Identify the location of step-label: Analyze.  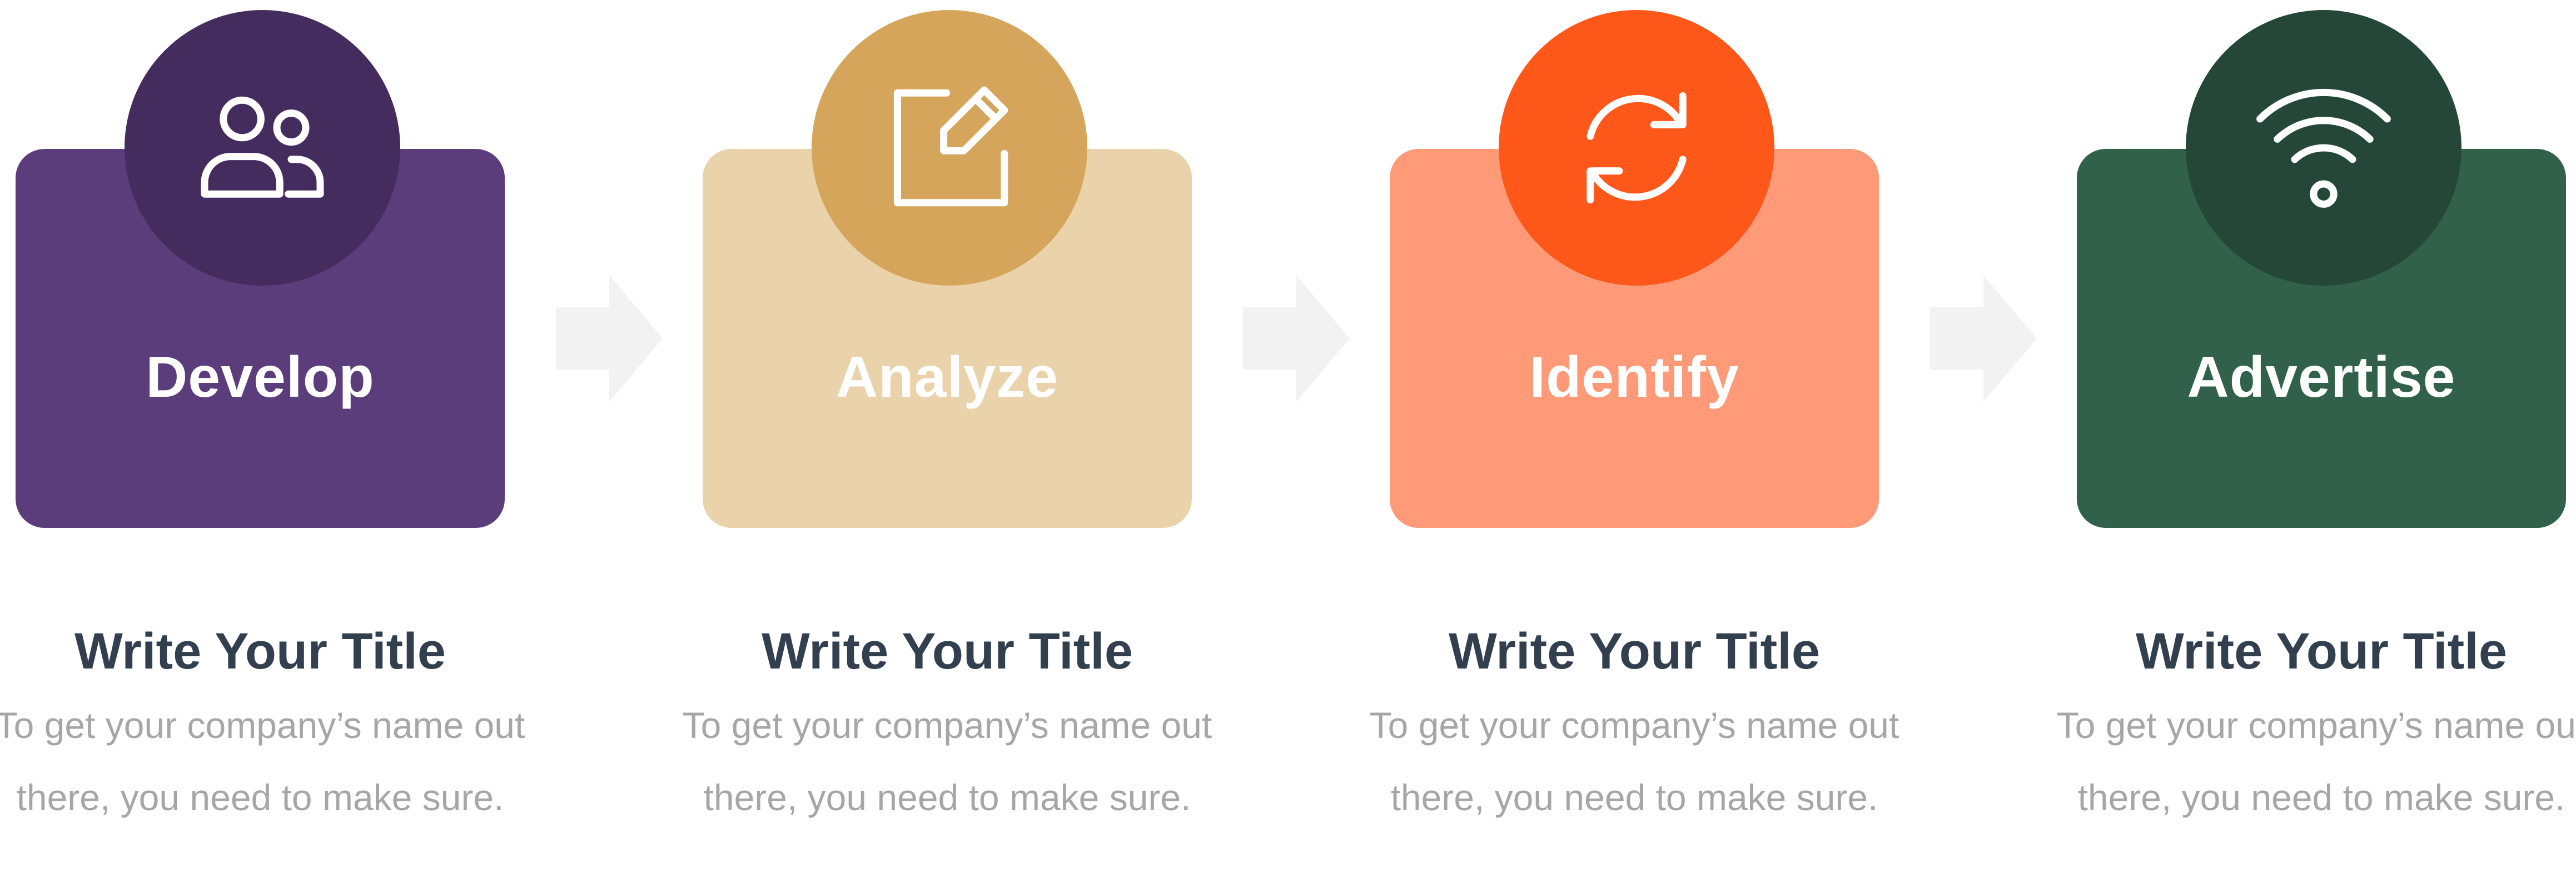
(948, 377).